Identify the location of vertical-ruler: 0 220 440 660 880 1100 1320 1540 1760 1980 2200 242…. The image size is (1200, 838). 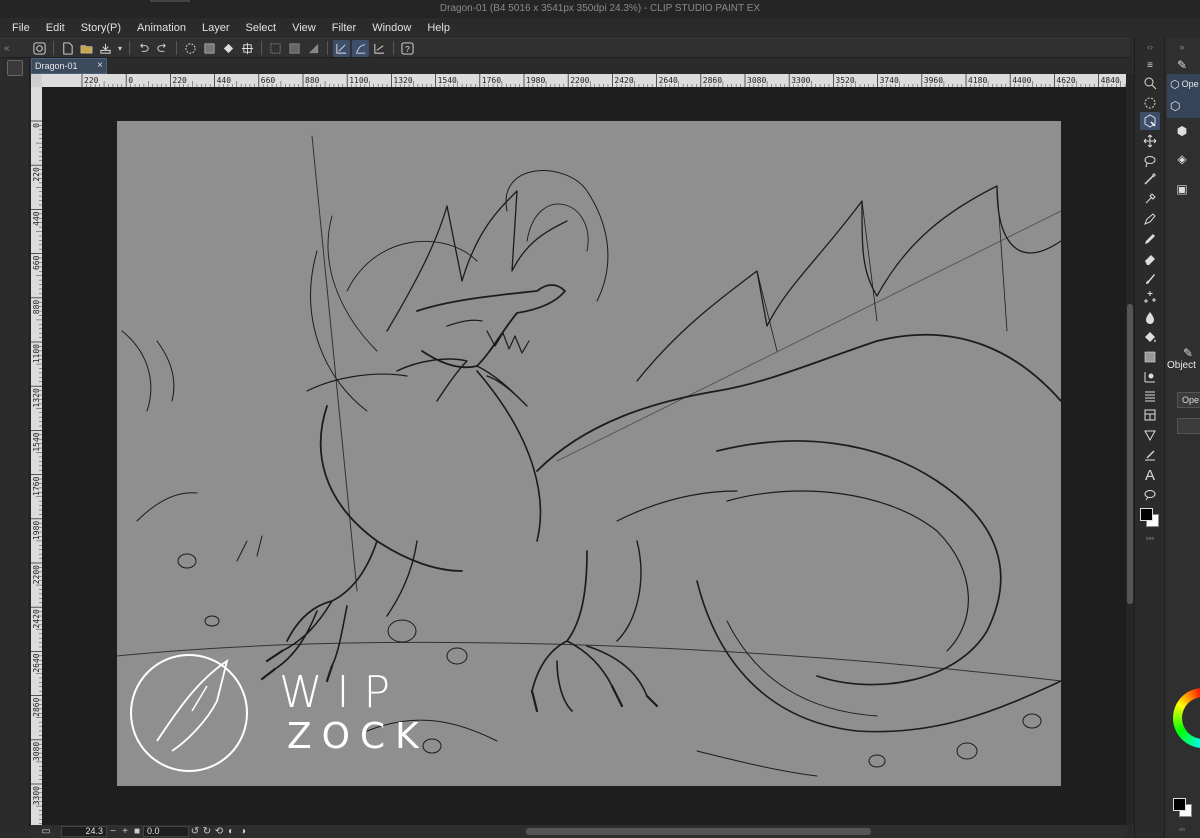
(36, 456).